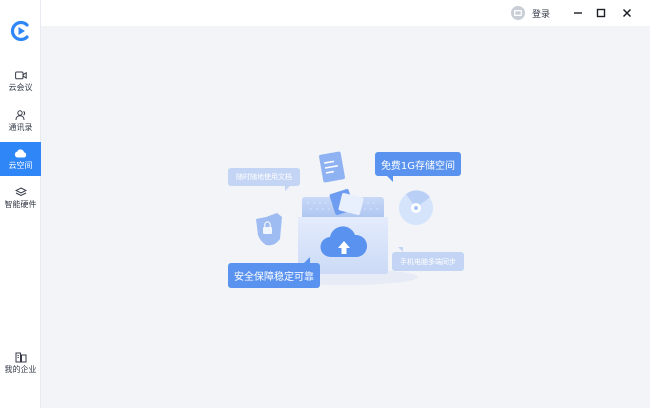 The width and height of the screenshot is (650, 408). Describe the element at coordinates (350, 220) in the screenshot. I see `cloud-space-illustration: 随时随地使用文档 免费1G存储空间 安全保障稳定可靠 手机电脑多端同步` at that location.